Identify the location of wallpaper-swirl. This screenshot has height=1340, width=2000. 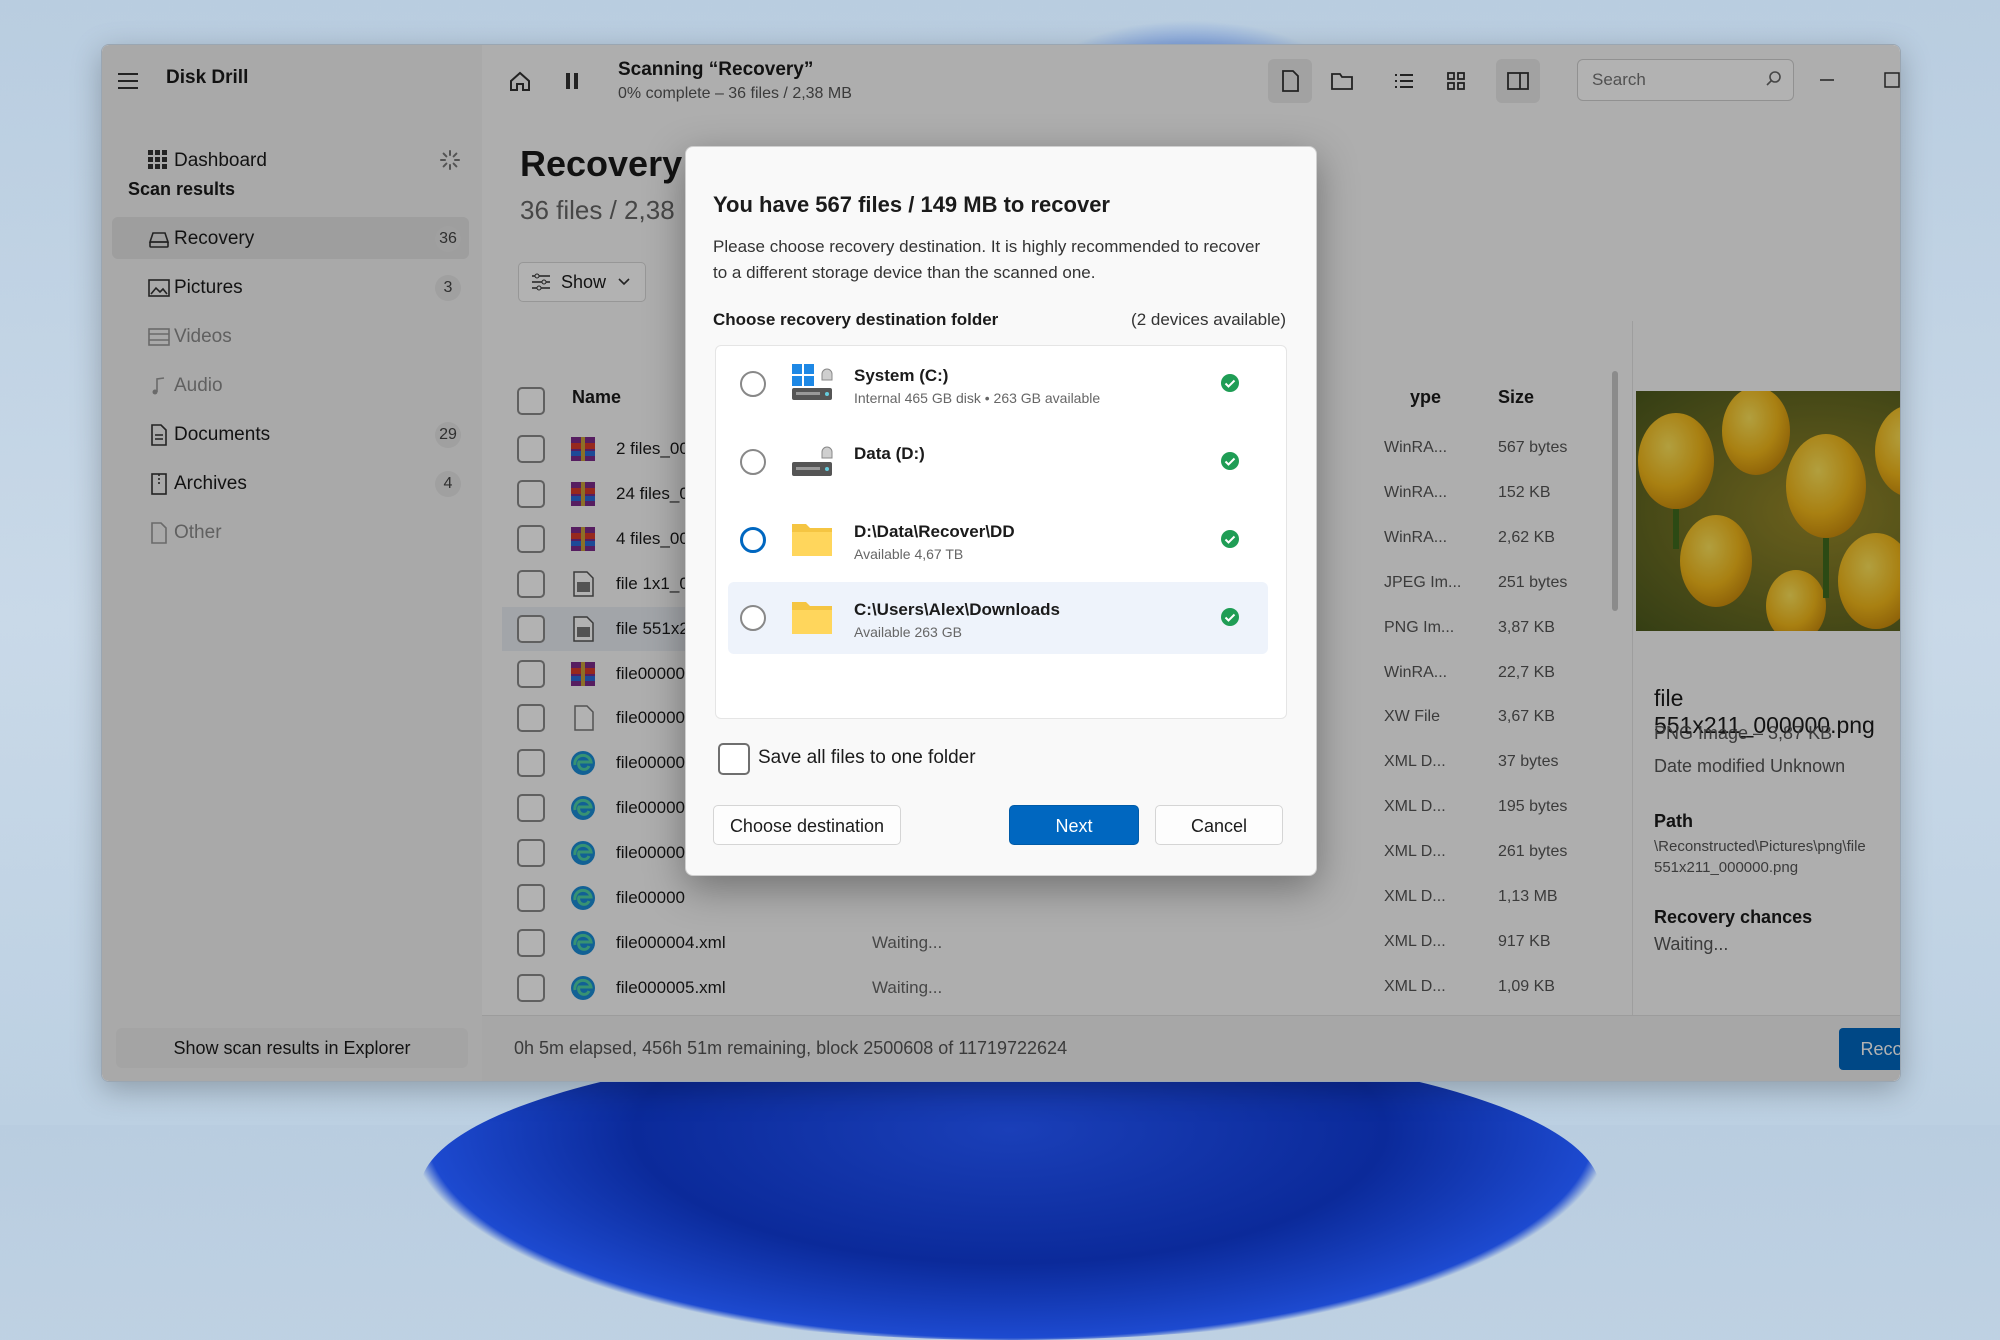
(1010, 1190).